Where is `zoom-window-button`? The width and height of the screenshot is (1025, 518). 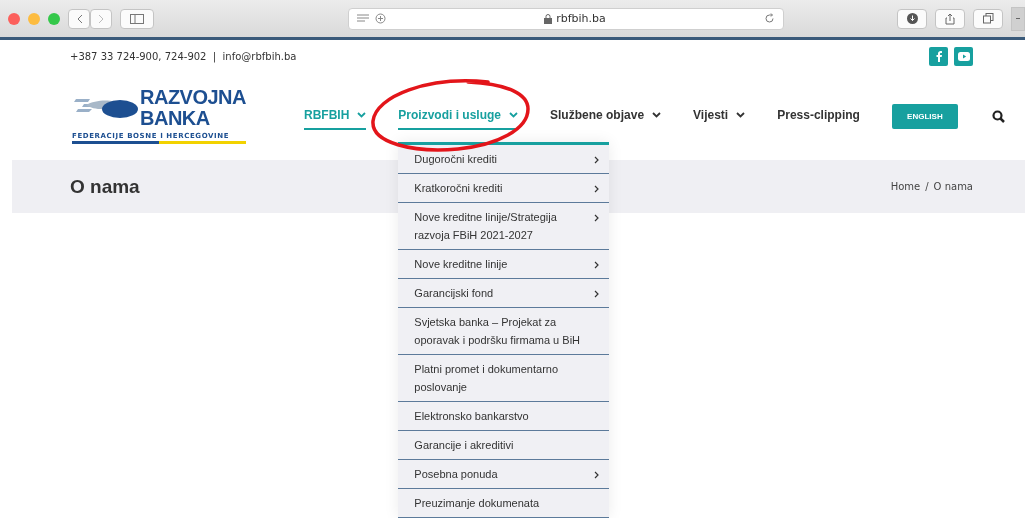 zoom-window-button is located at coordinates (54, 18).